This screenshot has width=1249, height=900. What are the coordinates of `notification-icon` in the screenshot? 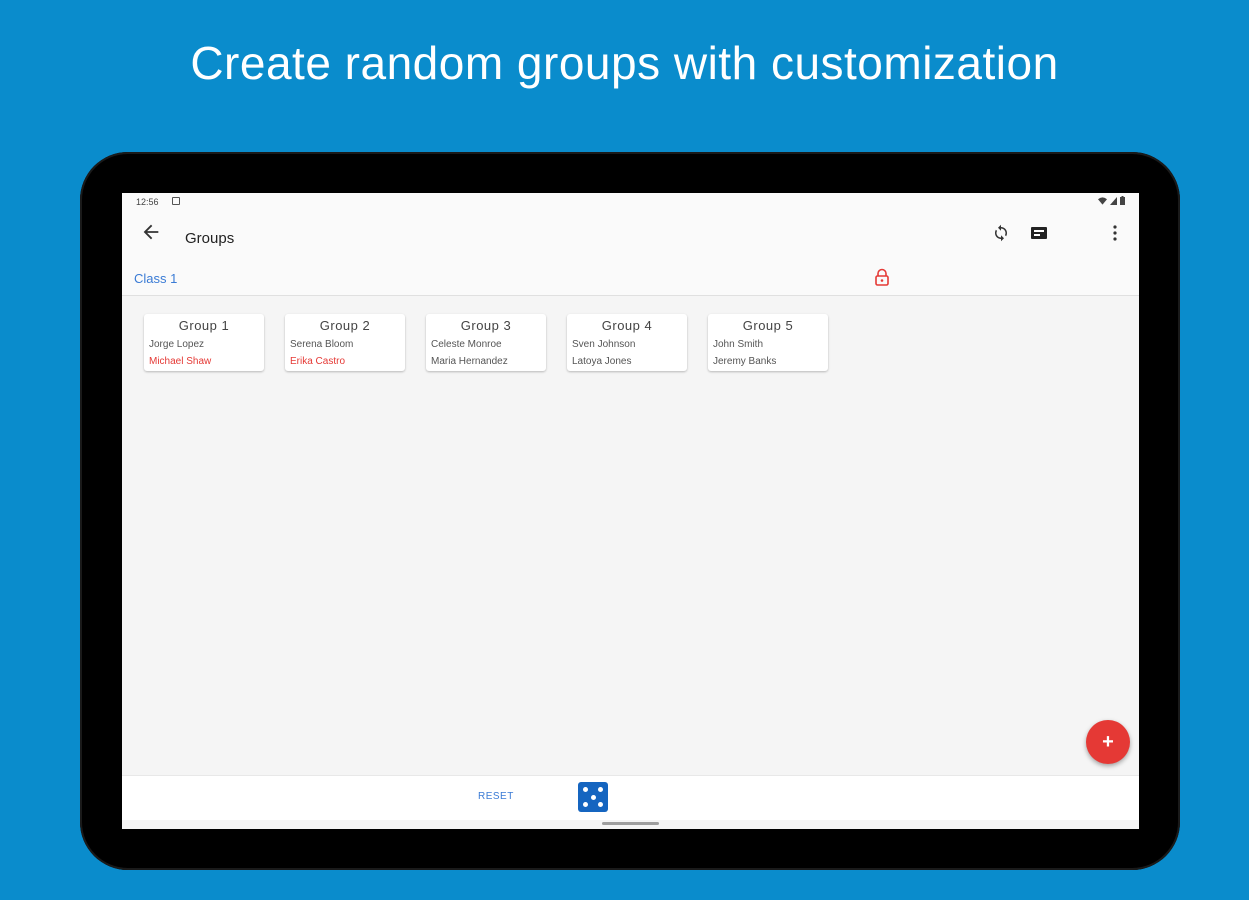 It's located at (176, 201).